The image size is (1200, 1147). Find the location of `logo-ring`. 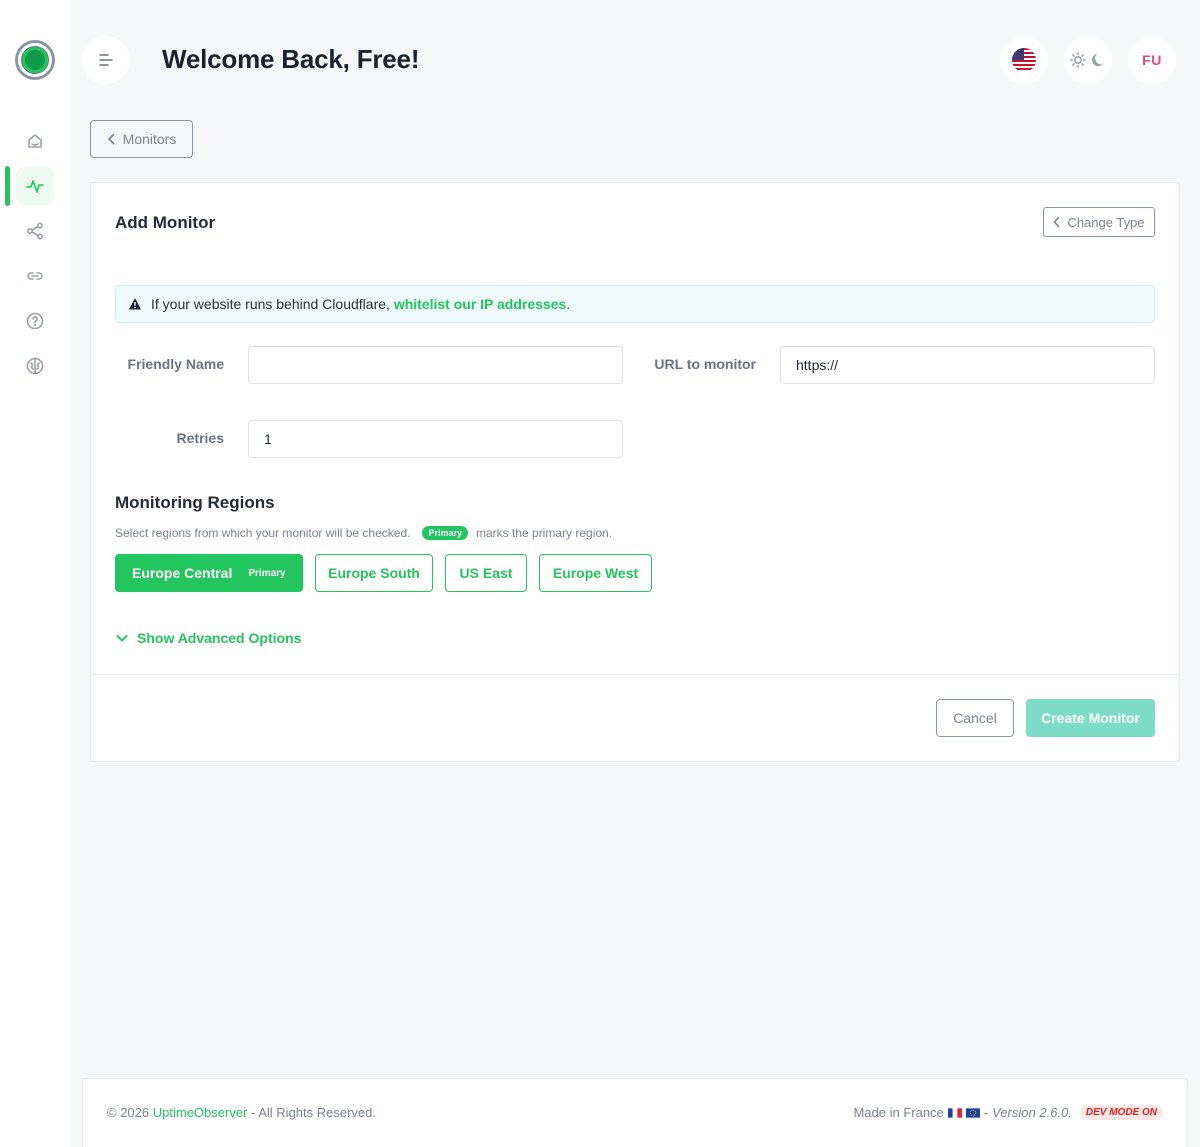

logo-ring is located at coordinates (35, 60).